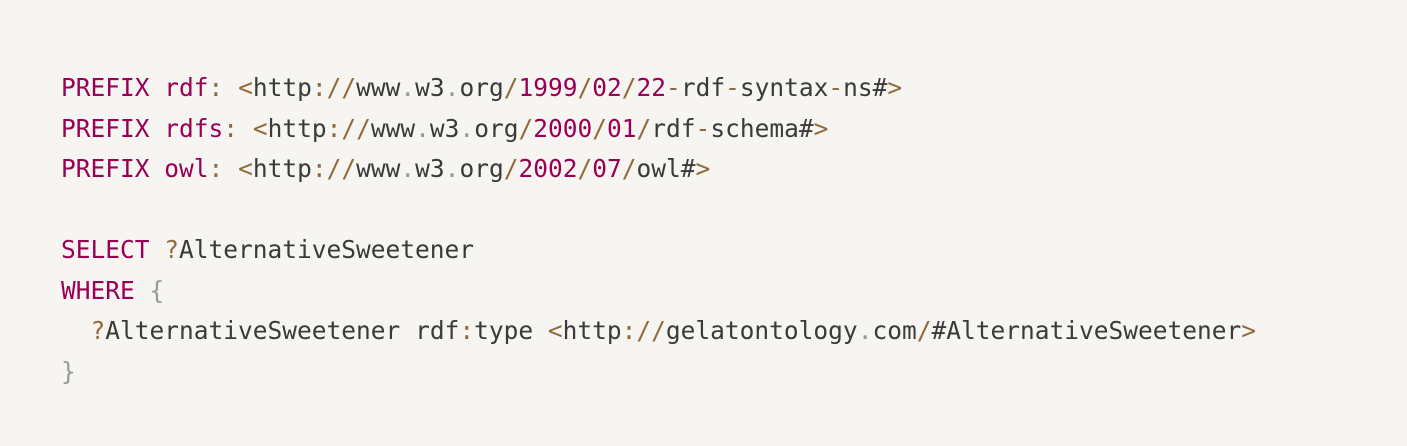  What do you see at coordinates (607, 87) in the screenshot?
I see `code-token: 02` at bounding box center [607, 87].